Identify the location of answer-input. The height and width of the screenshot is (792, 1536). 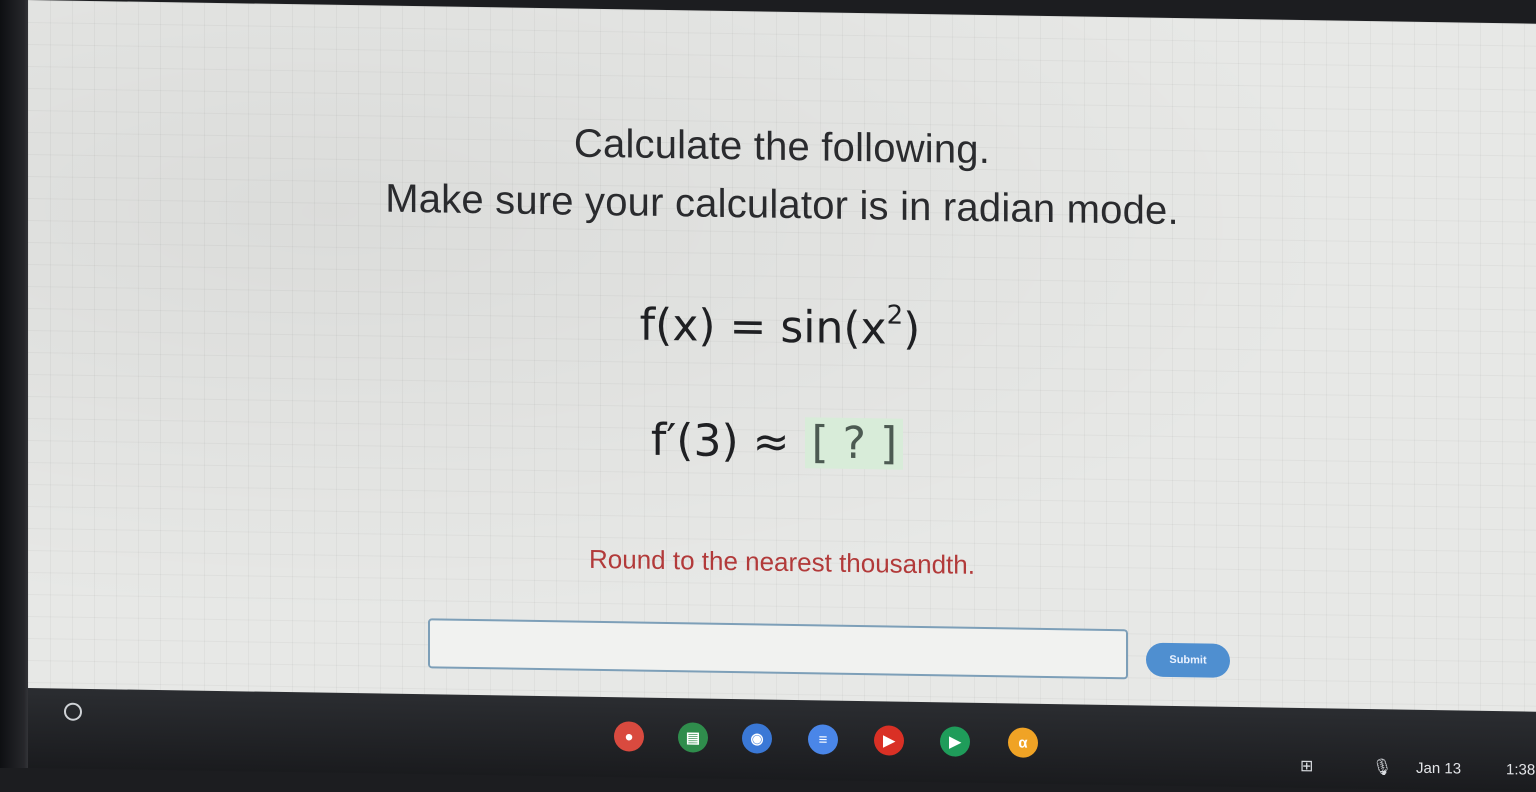
(778, 649).